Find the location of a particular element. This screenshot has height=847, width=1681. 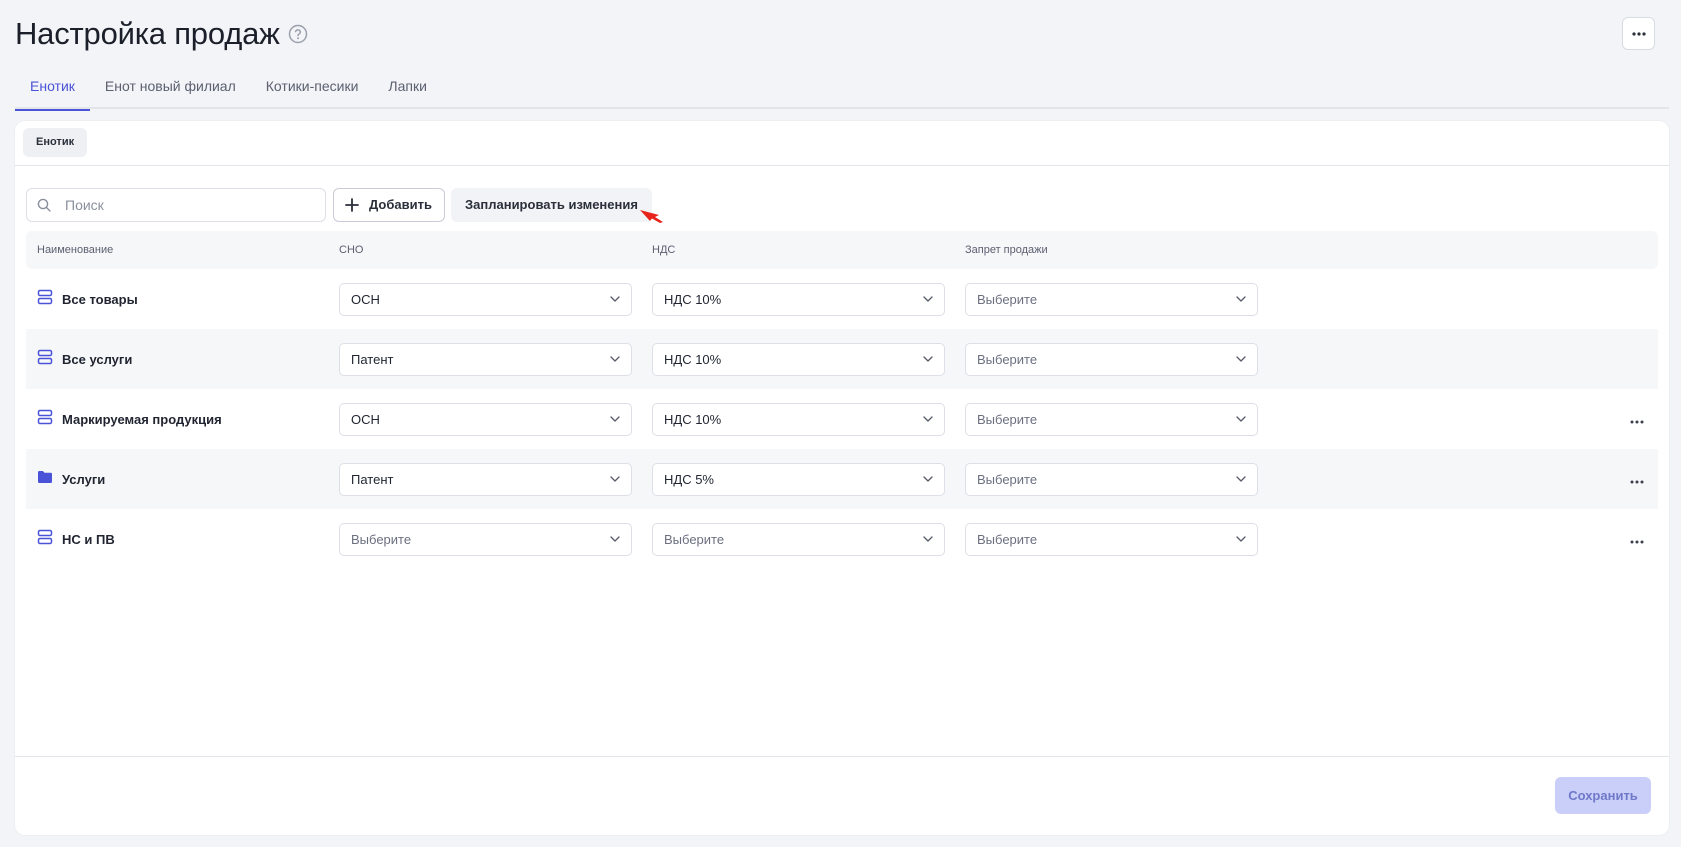

footer-divider is located at coordinates (842, 756).